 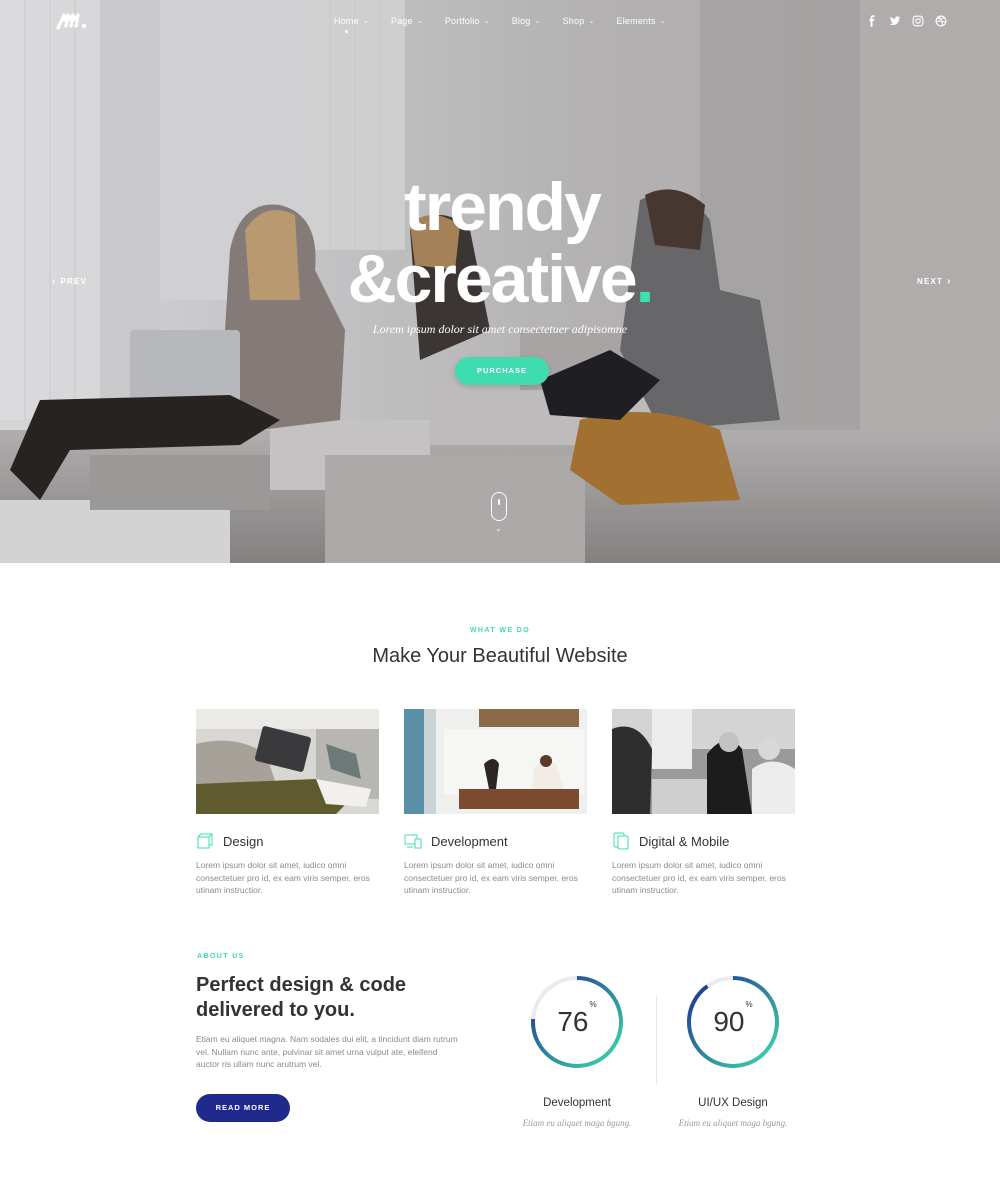 I want to click on gauge-divider, so click(x=656, y=1040).